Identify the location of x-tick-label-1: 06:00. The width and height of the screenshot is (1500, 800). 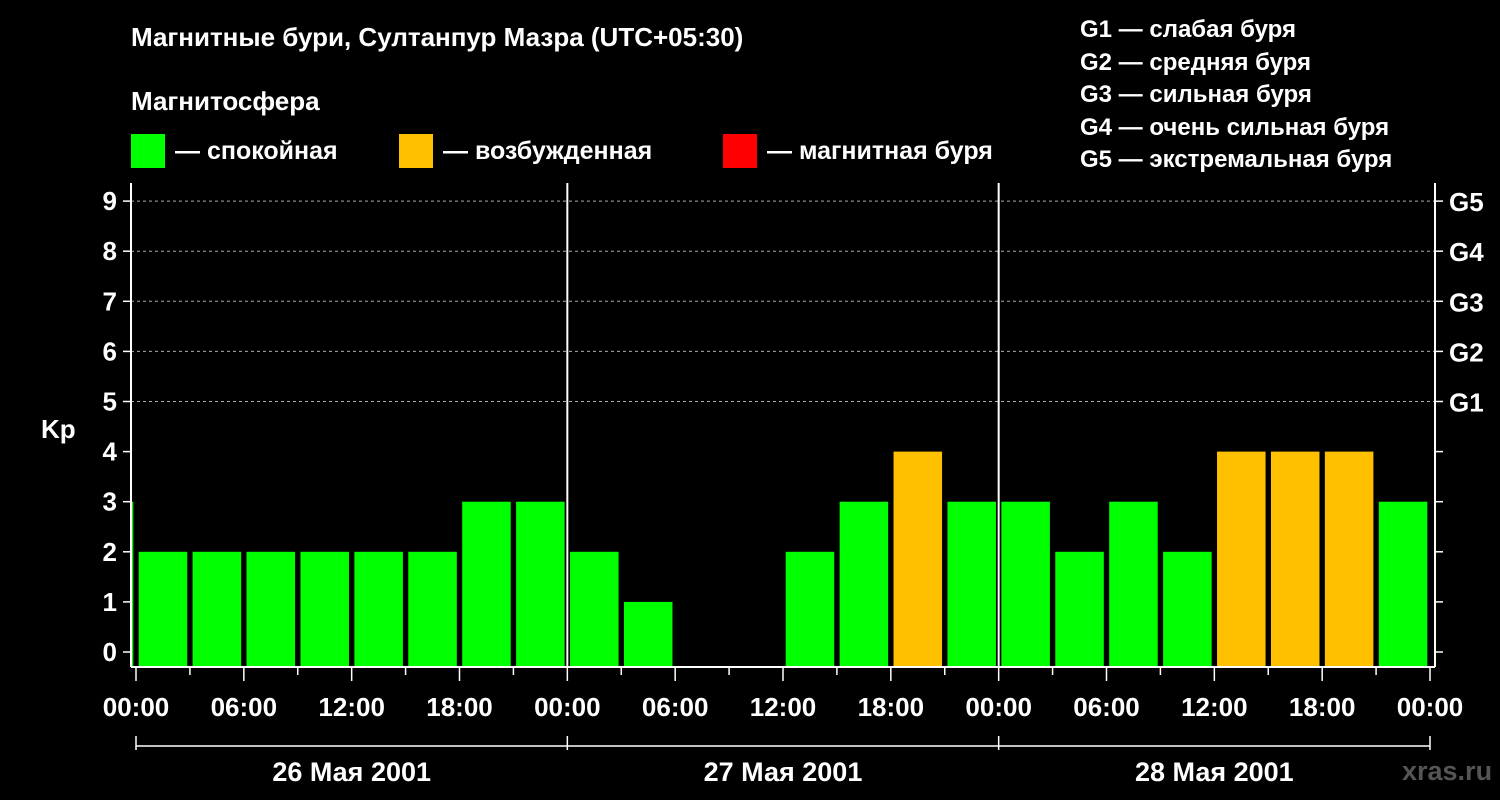
(244, 707).